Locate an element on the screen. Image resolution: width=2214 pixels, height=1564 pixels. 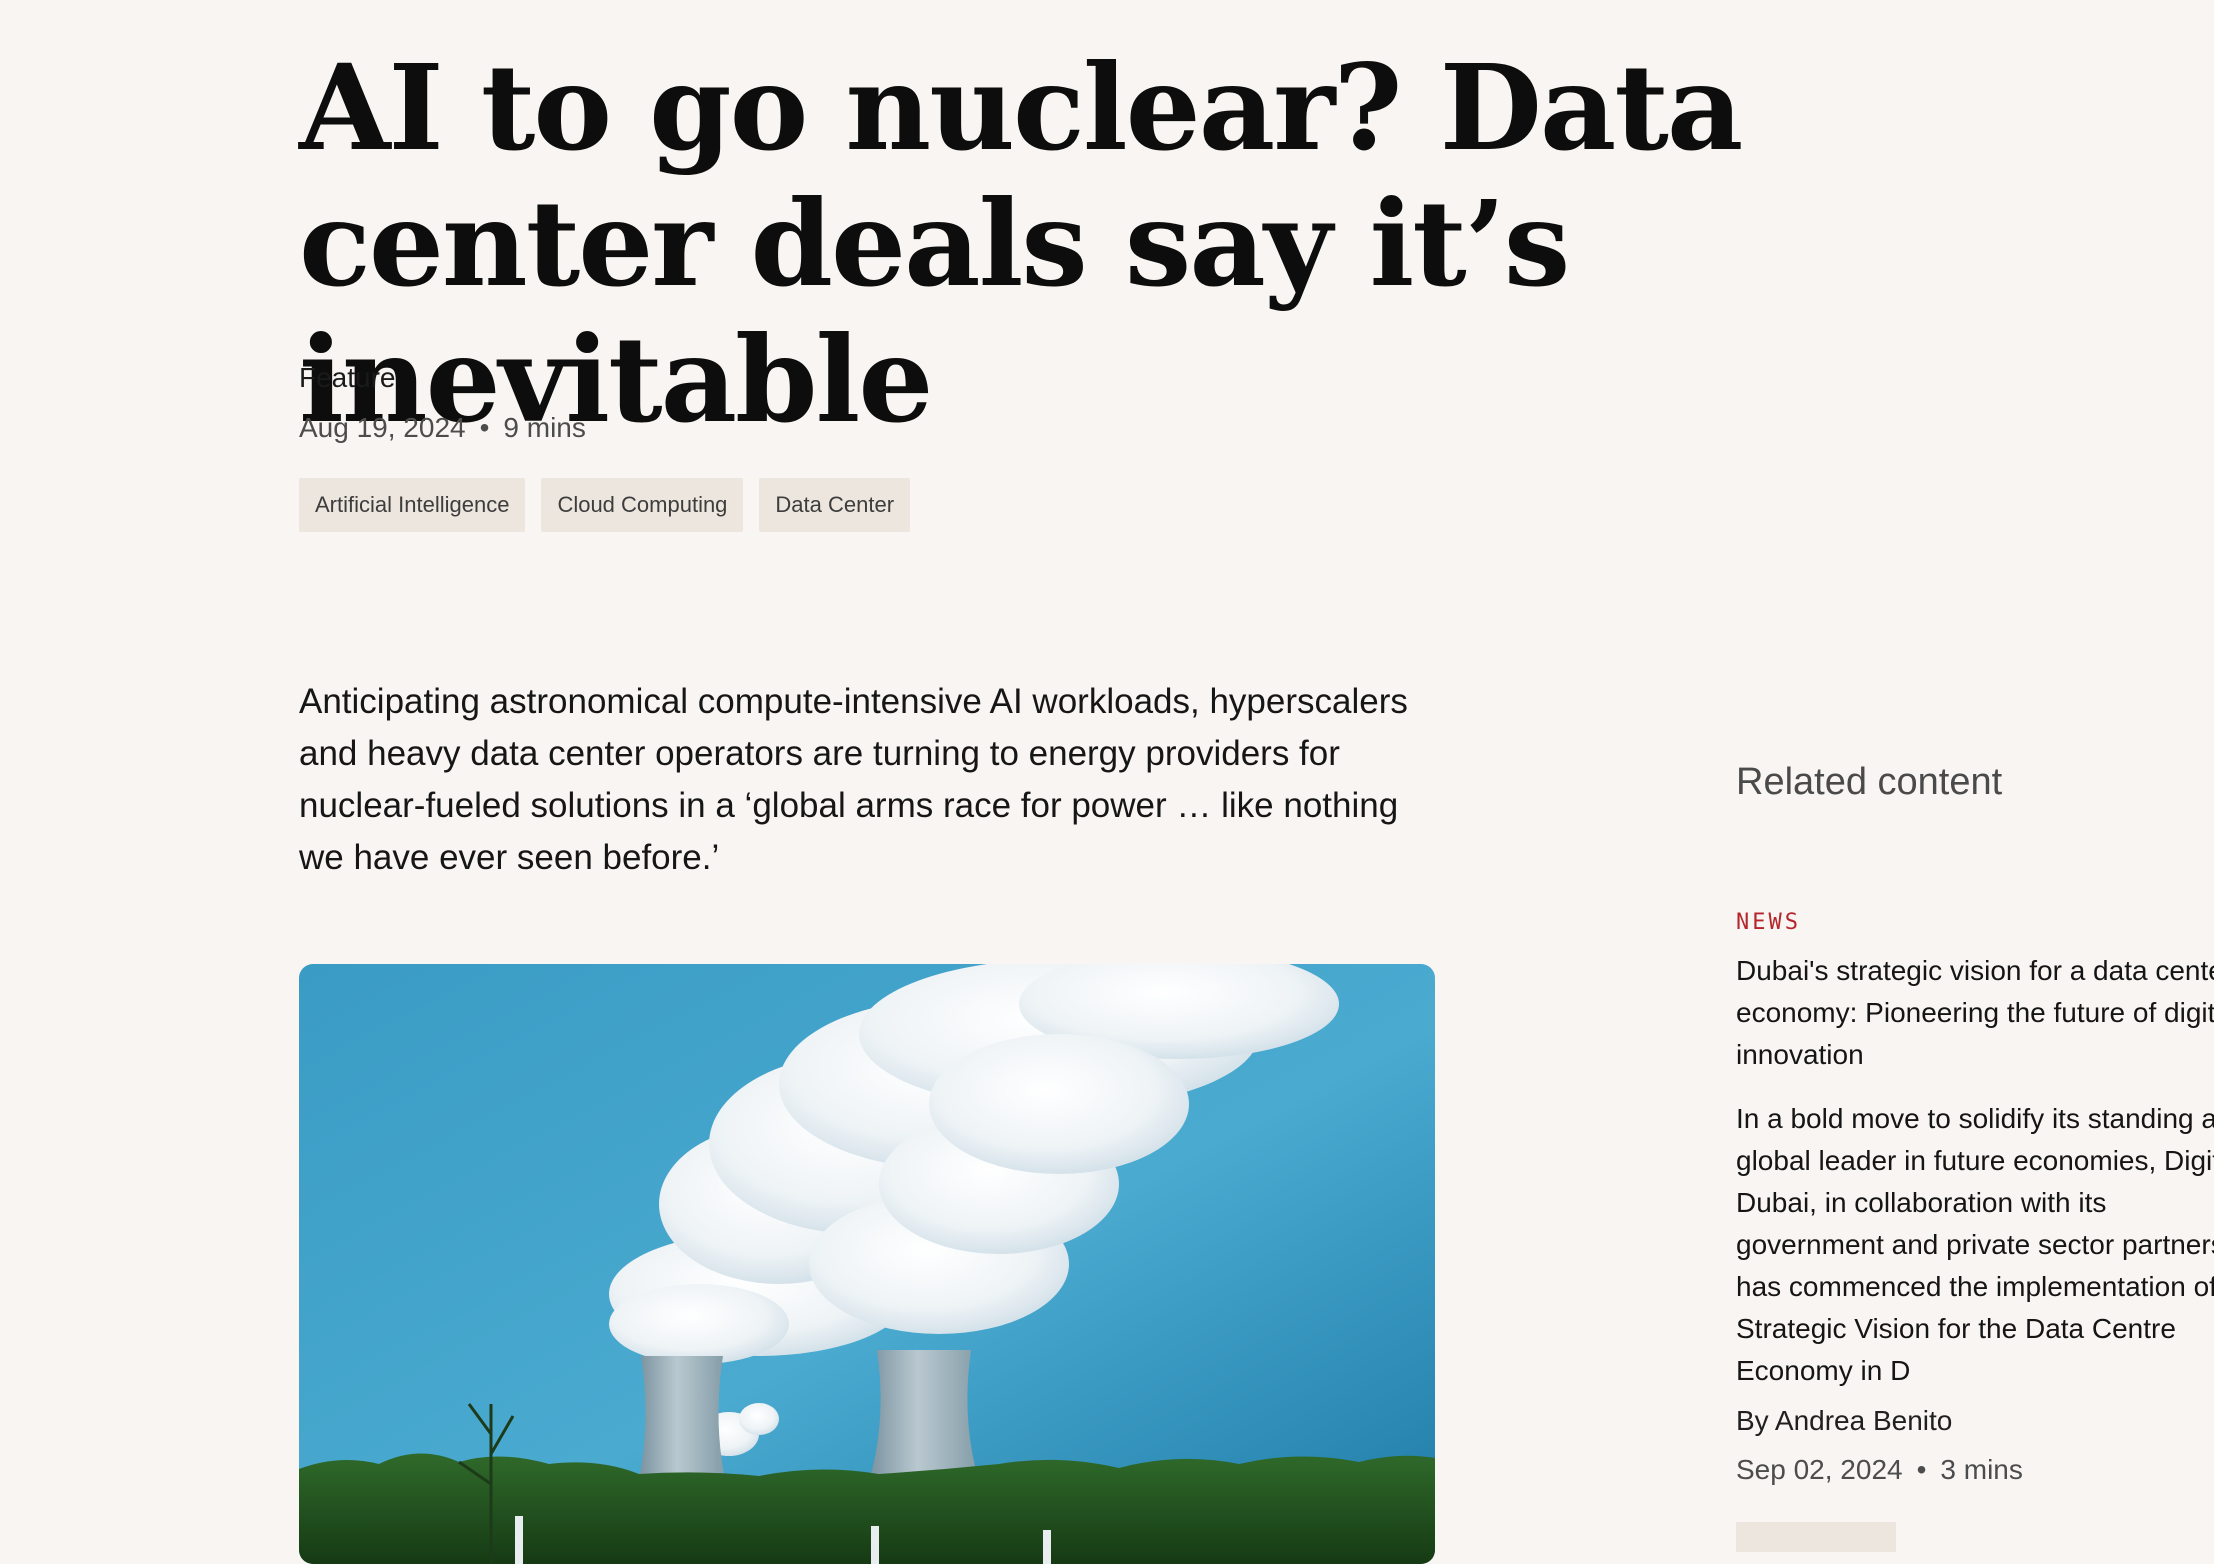
article-meta: Aug 19, 2024 • 9 mins is located at coordinates (442, 428).